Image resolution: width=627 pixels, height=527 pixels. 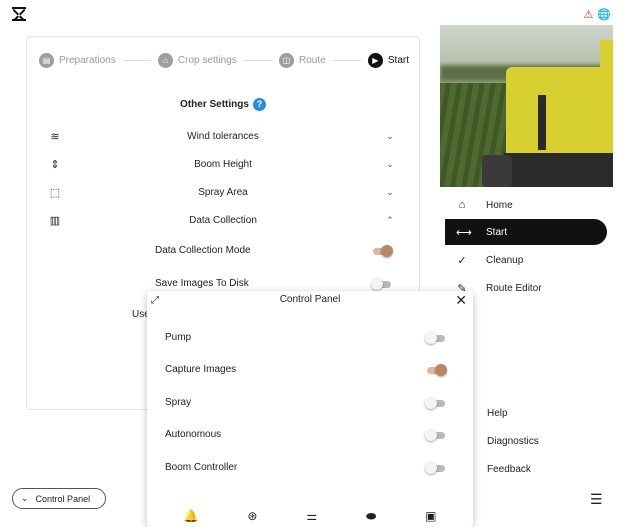 I want to click on step-label: Crop settings, so click(x=207, y=60).